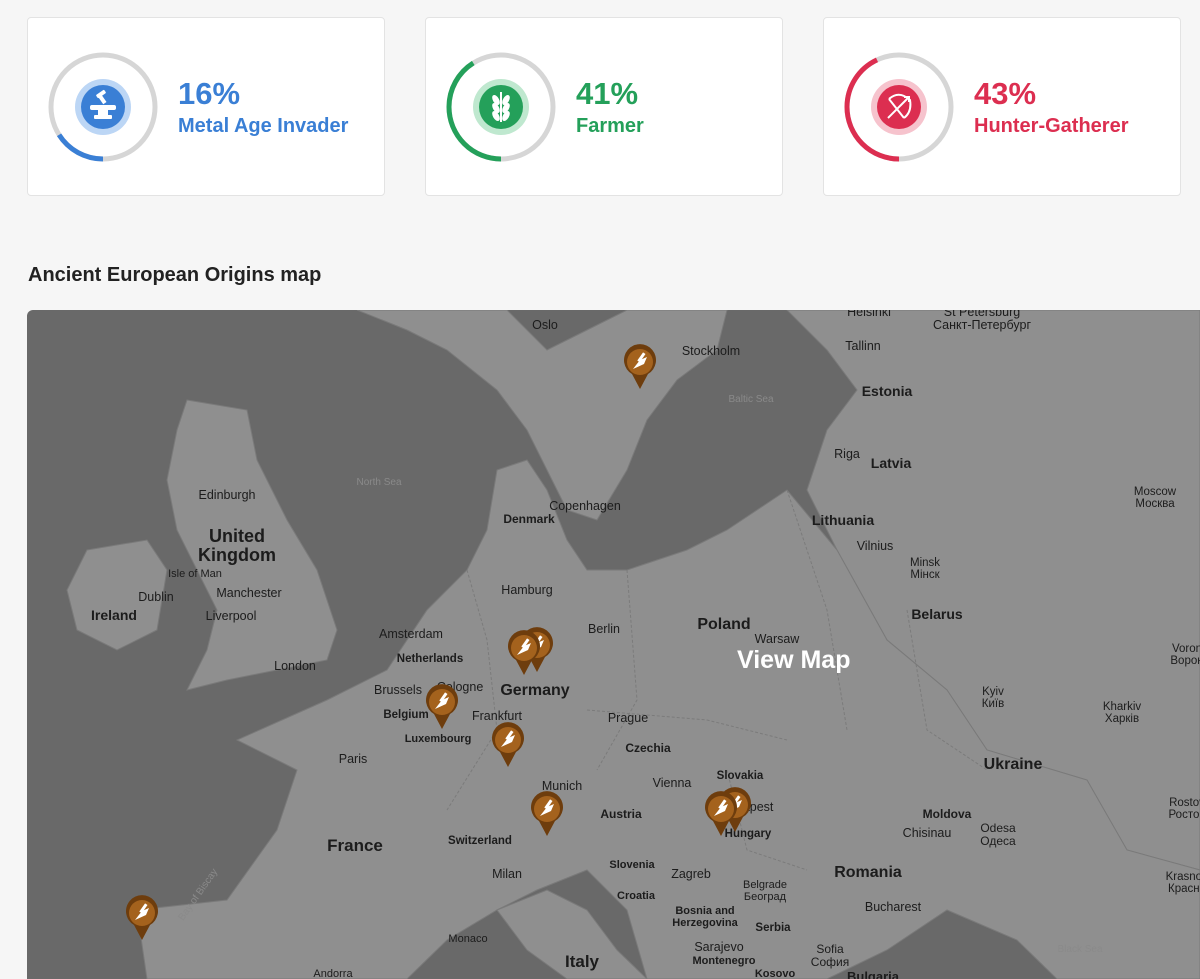  I want to click on map-label-luxembourg: Luxembourg, so click(438, 739).